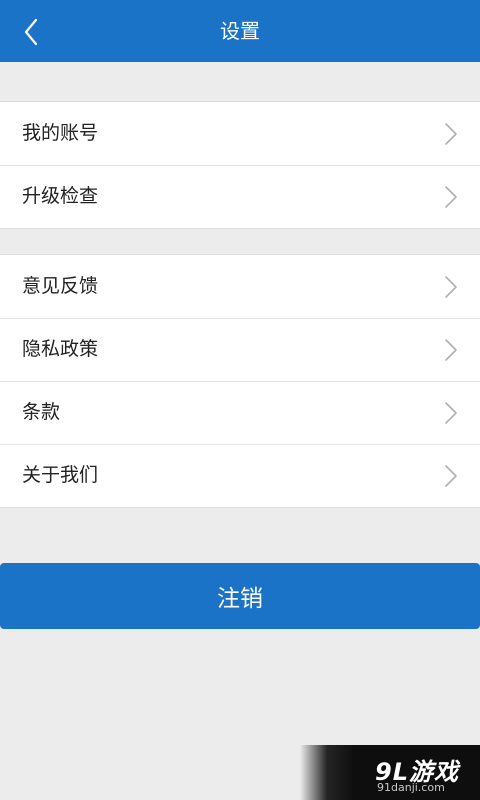  What do you see at coordinates (411, 787) in the screenshot?
I see `watermark-domain: 91danji.com` at bounding box center [411, 787].